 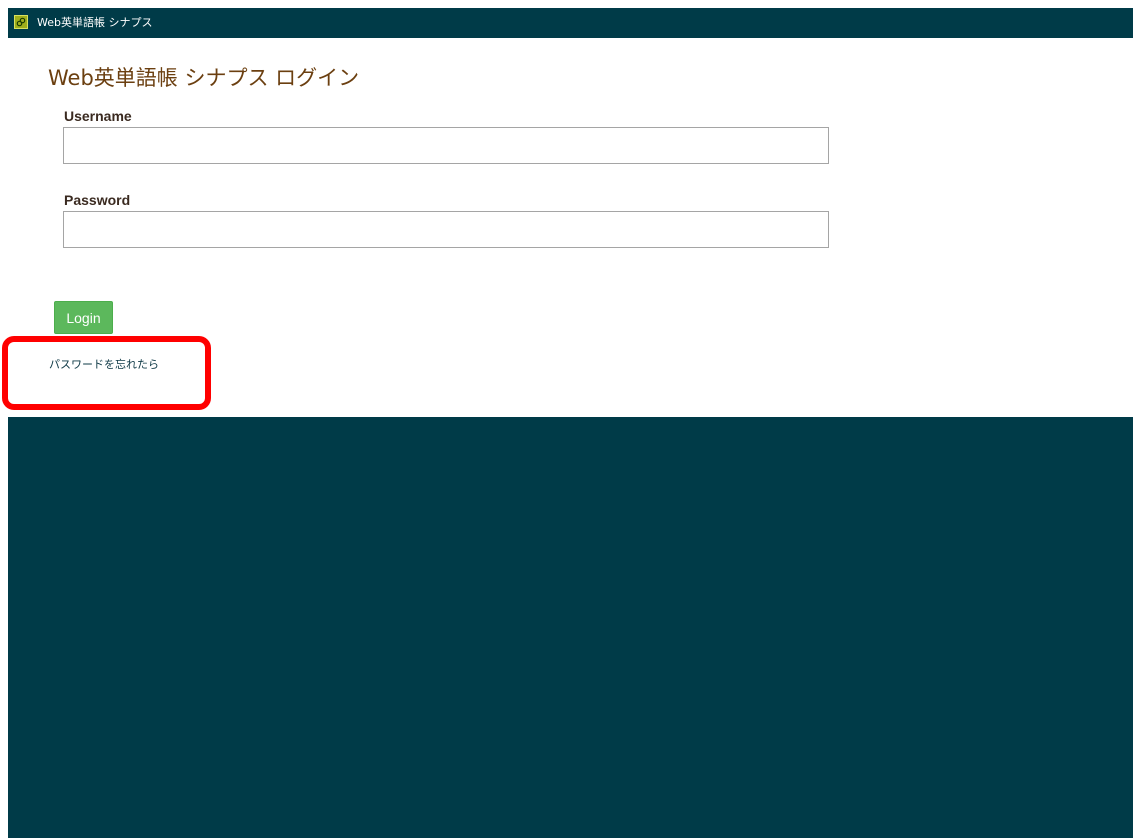 What do you see at coordinates (97, 200) in the screenshot?
I see `password-label: Password` at bounding box center [97, 200].